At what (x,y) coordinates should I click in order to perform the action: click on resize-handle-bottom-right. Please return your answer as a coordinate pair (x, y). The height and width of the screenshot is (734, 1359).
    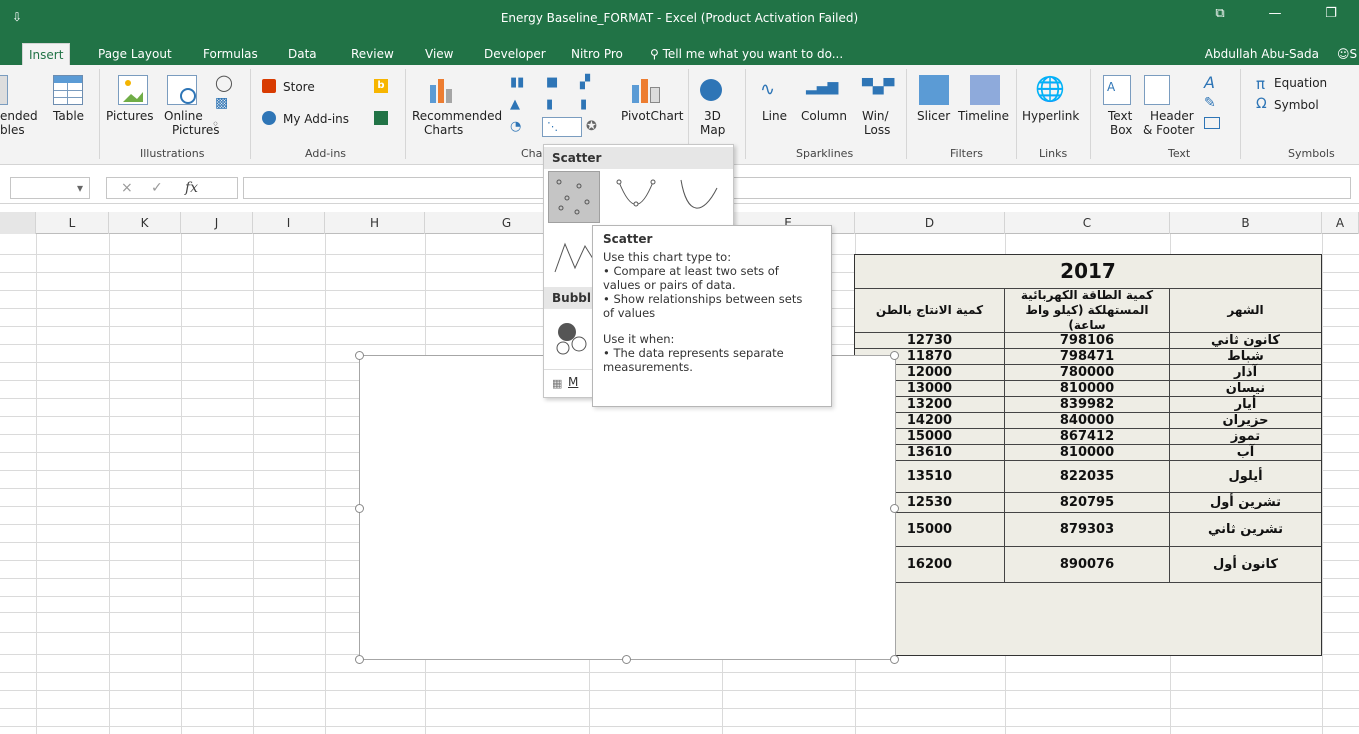
    Looking at the image, I should click on (894, 659).